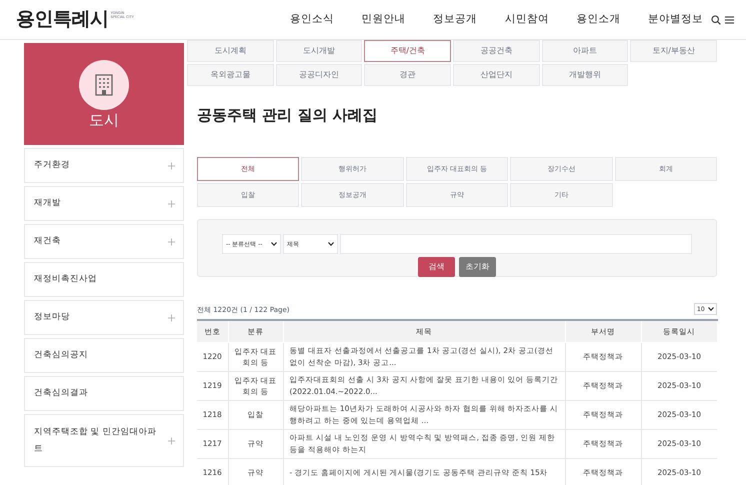  Describe the element at coordinates (598, 20) in the screenshot. I see `nav-link: 용인소개` at that location.